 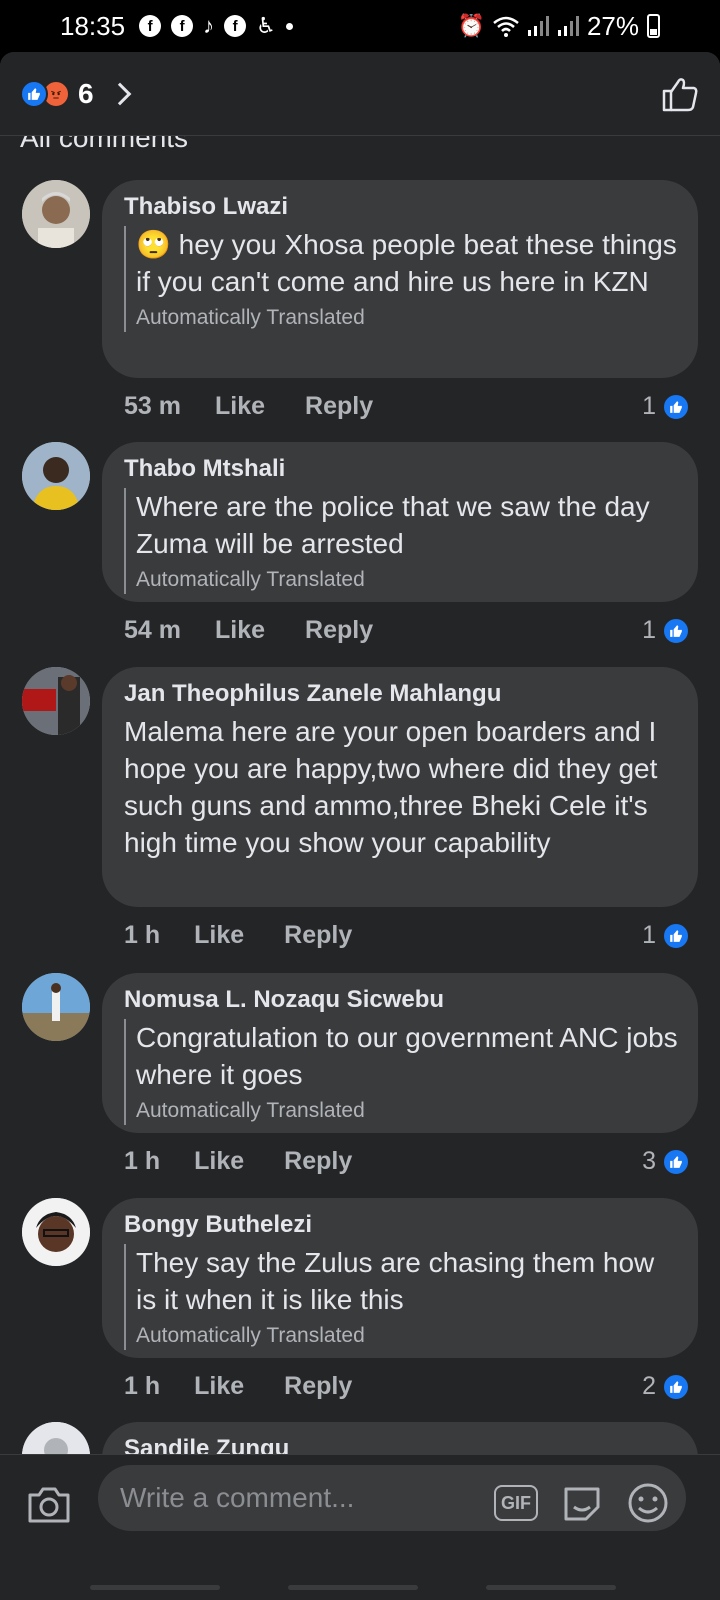 I want to click on battery-icon, so click(x=653, y=26).